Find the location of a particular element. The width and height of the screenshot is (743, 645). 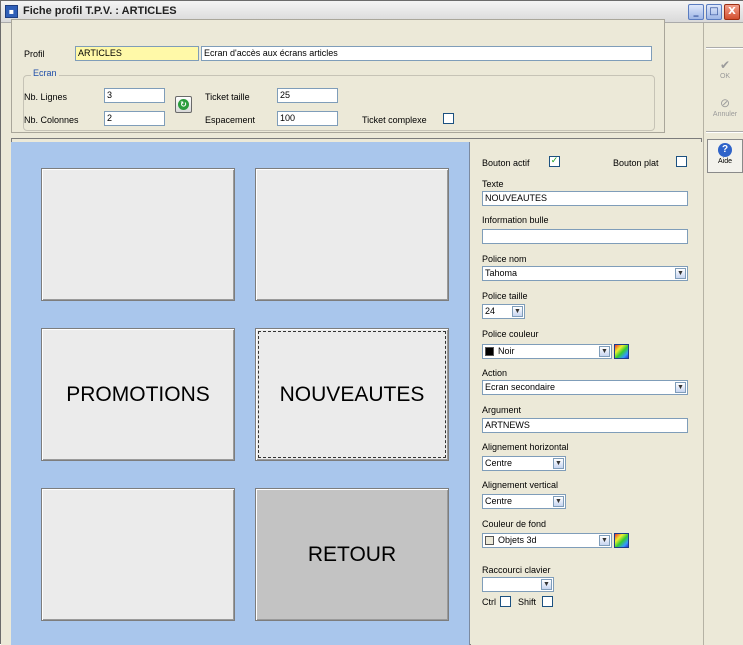

ok-label: OK is located at coordinates (725, 76).